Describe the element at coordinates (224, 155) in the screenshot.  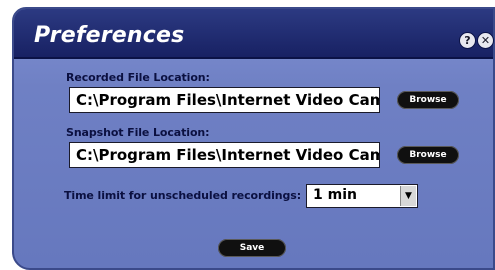
I see `snapshot-location-input: C:\Program Files\Internet Video Camer` at that location.